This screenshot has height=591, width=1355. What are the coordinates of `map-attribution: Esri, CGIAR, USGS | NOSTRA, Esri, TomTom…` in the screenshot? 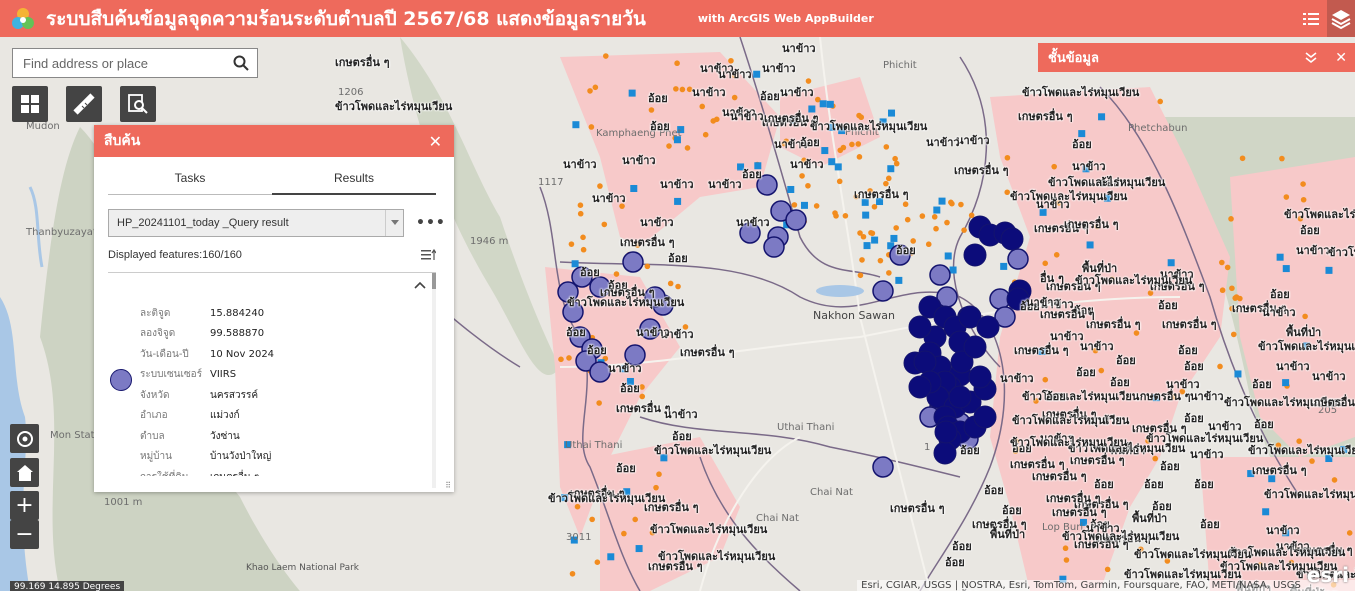 It's located at (1106, 578).